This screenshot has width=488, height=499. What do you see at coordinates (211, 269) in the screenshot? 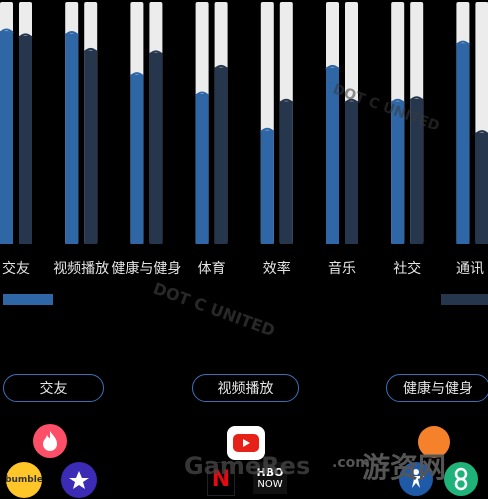
I see `category-label: 体育` at bounding box center [211, 269].